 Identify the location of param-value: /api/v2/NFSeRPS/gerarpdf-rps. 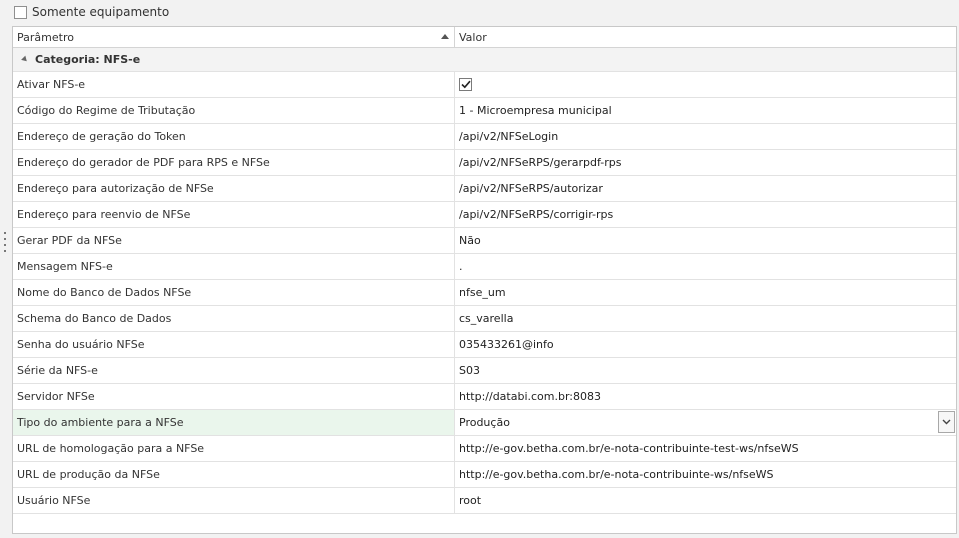
(705, 162).